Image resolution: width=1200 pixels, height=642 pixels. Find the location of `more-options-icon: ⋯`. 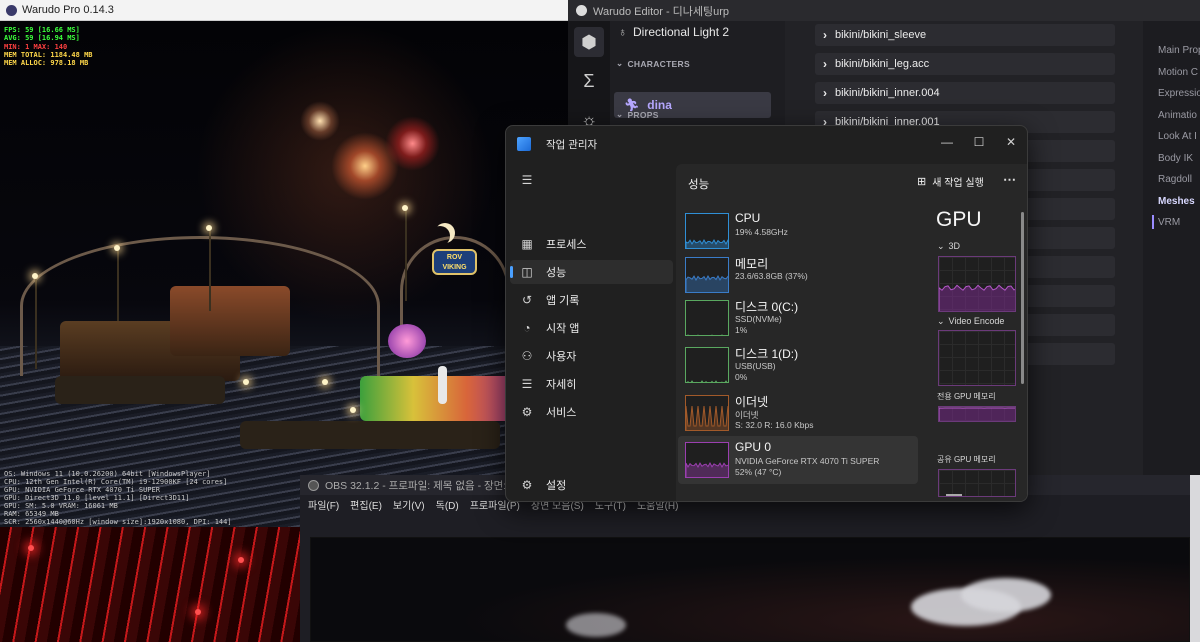

more-options-icon: ⋯ is located at coordinates (1009, 180).